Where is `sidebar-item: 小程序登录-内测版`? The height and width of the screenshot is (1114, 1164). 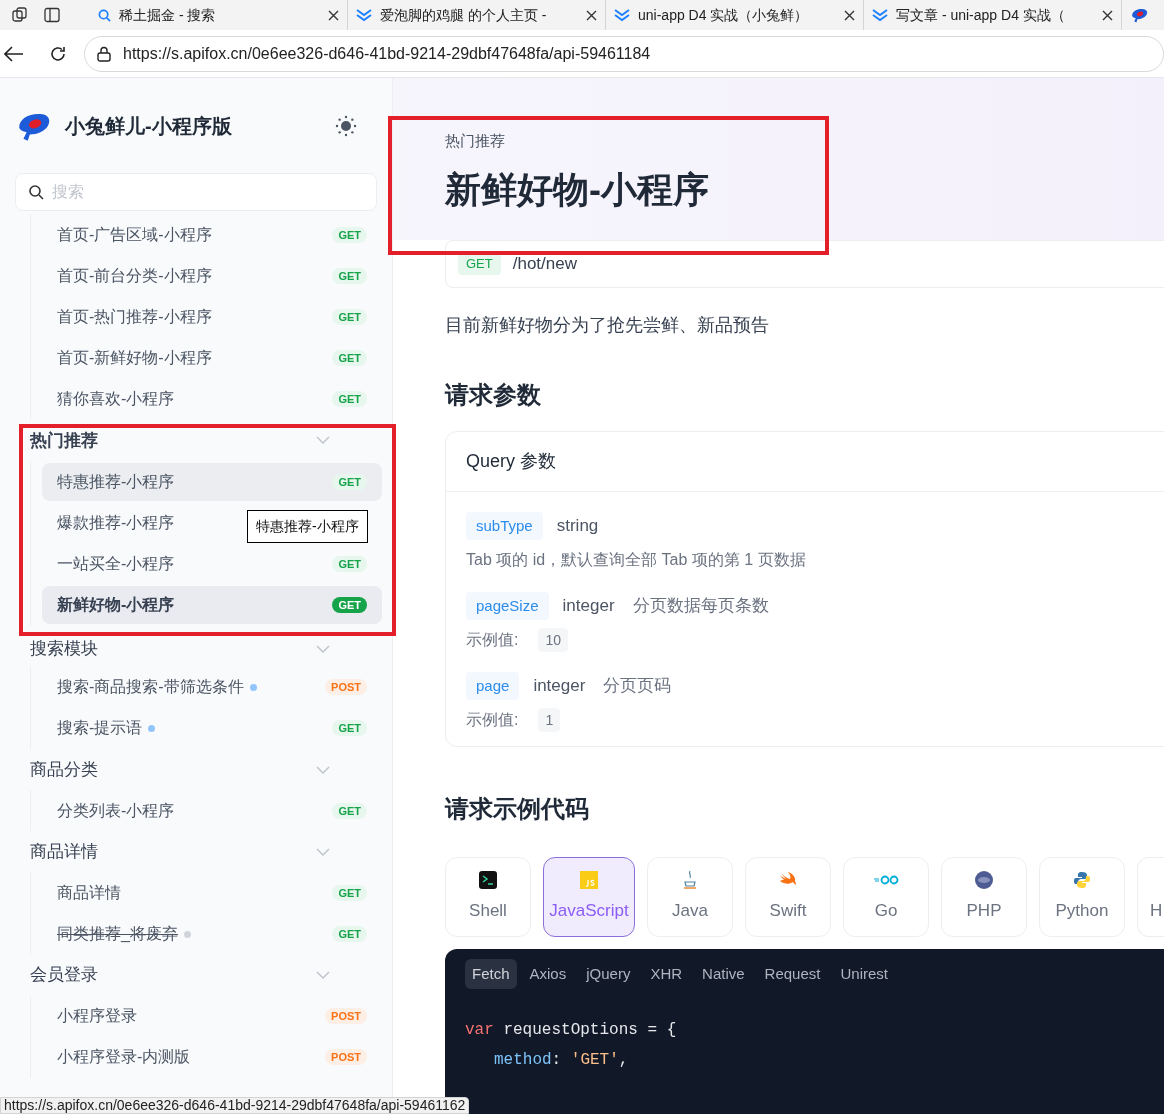 sidebar-item: 小程序登录-内测版 is located at coordinates (124, 1057).